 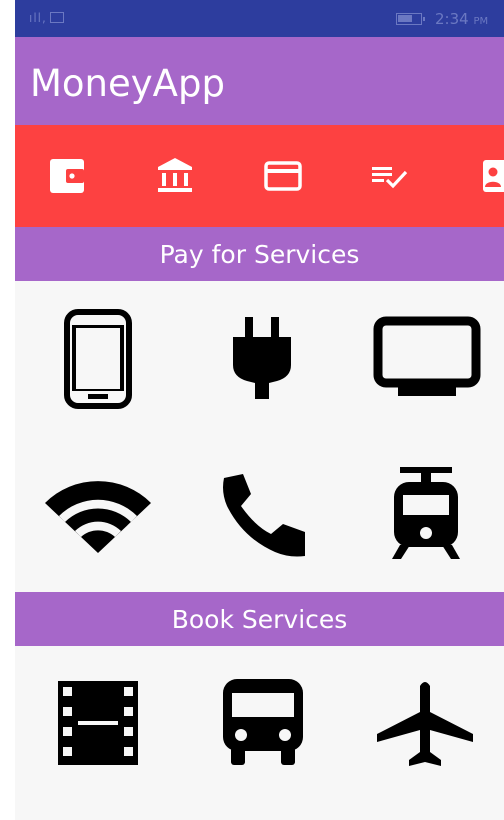 What do you see at coordinates (427, 357) in the screenshot?
I see `tv-icon` at bounding box center [427, 357].